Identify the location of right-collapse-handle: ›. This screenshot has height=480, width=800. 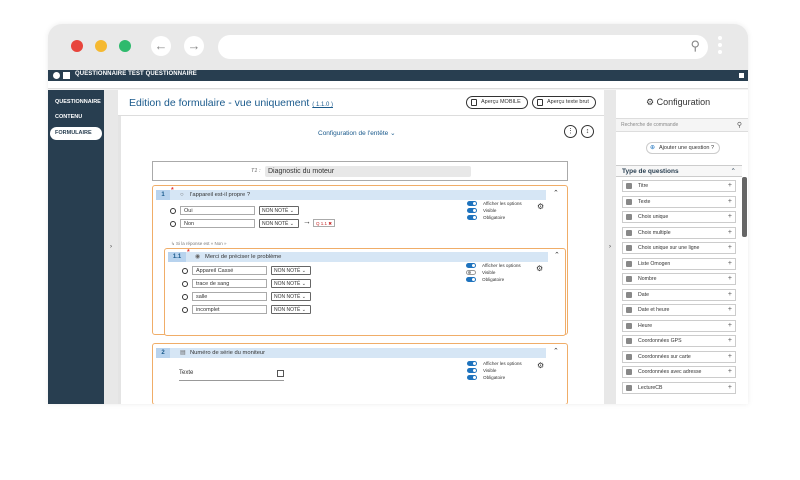
(610, 247).